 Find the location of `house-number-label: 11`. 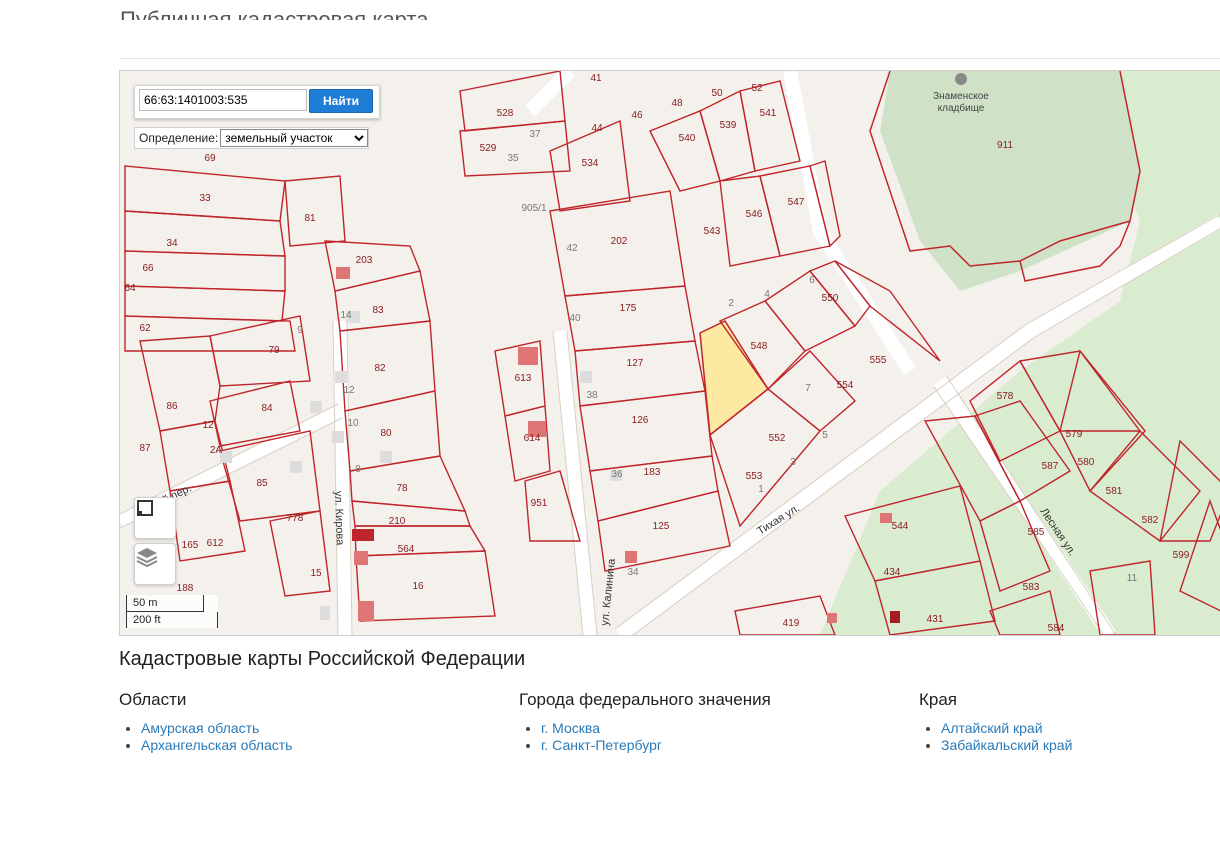

house-number-label: 11 is located at coordinates (1132, 578).